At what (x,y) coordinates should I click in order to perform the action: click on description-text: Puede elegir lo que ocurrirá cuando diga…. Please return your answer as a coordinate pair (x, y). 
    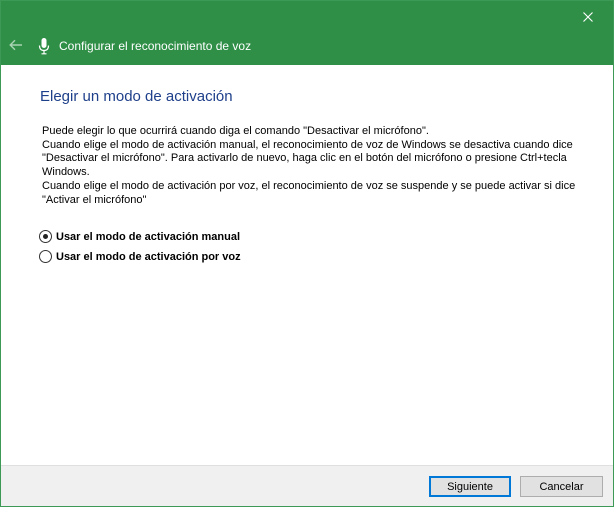
    Looking at the image, I should click on (322, 166).